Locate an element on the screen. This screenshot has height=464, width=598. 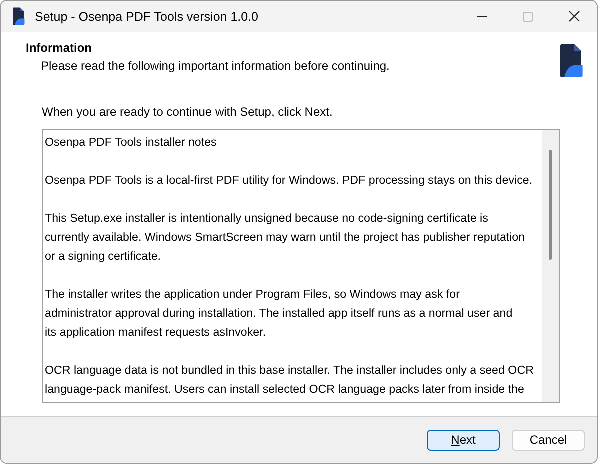
dialog-button: Cancel is located at coordinates (548, 440).